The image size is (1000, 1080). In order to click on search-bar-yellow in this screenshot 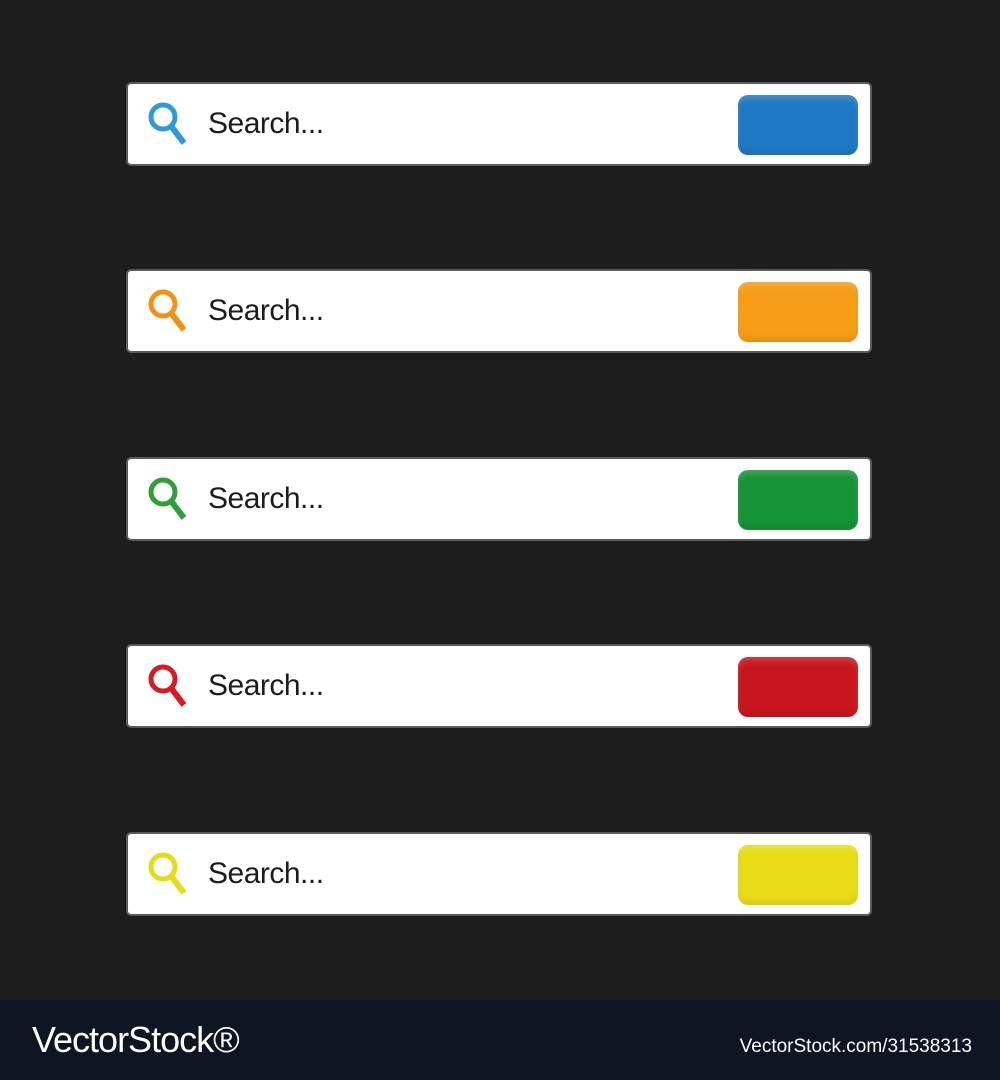, I will do `click(499, 874)`.